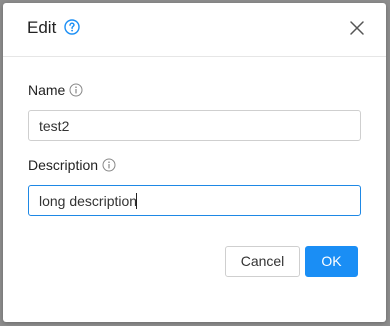 The height and width of the screenshot is (326, 390). What do you see at coordinates (136, 201) in the screenshot?
I see `text-cursor` at bounding box center [136, 201].